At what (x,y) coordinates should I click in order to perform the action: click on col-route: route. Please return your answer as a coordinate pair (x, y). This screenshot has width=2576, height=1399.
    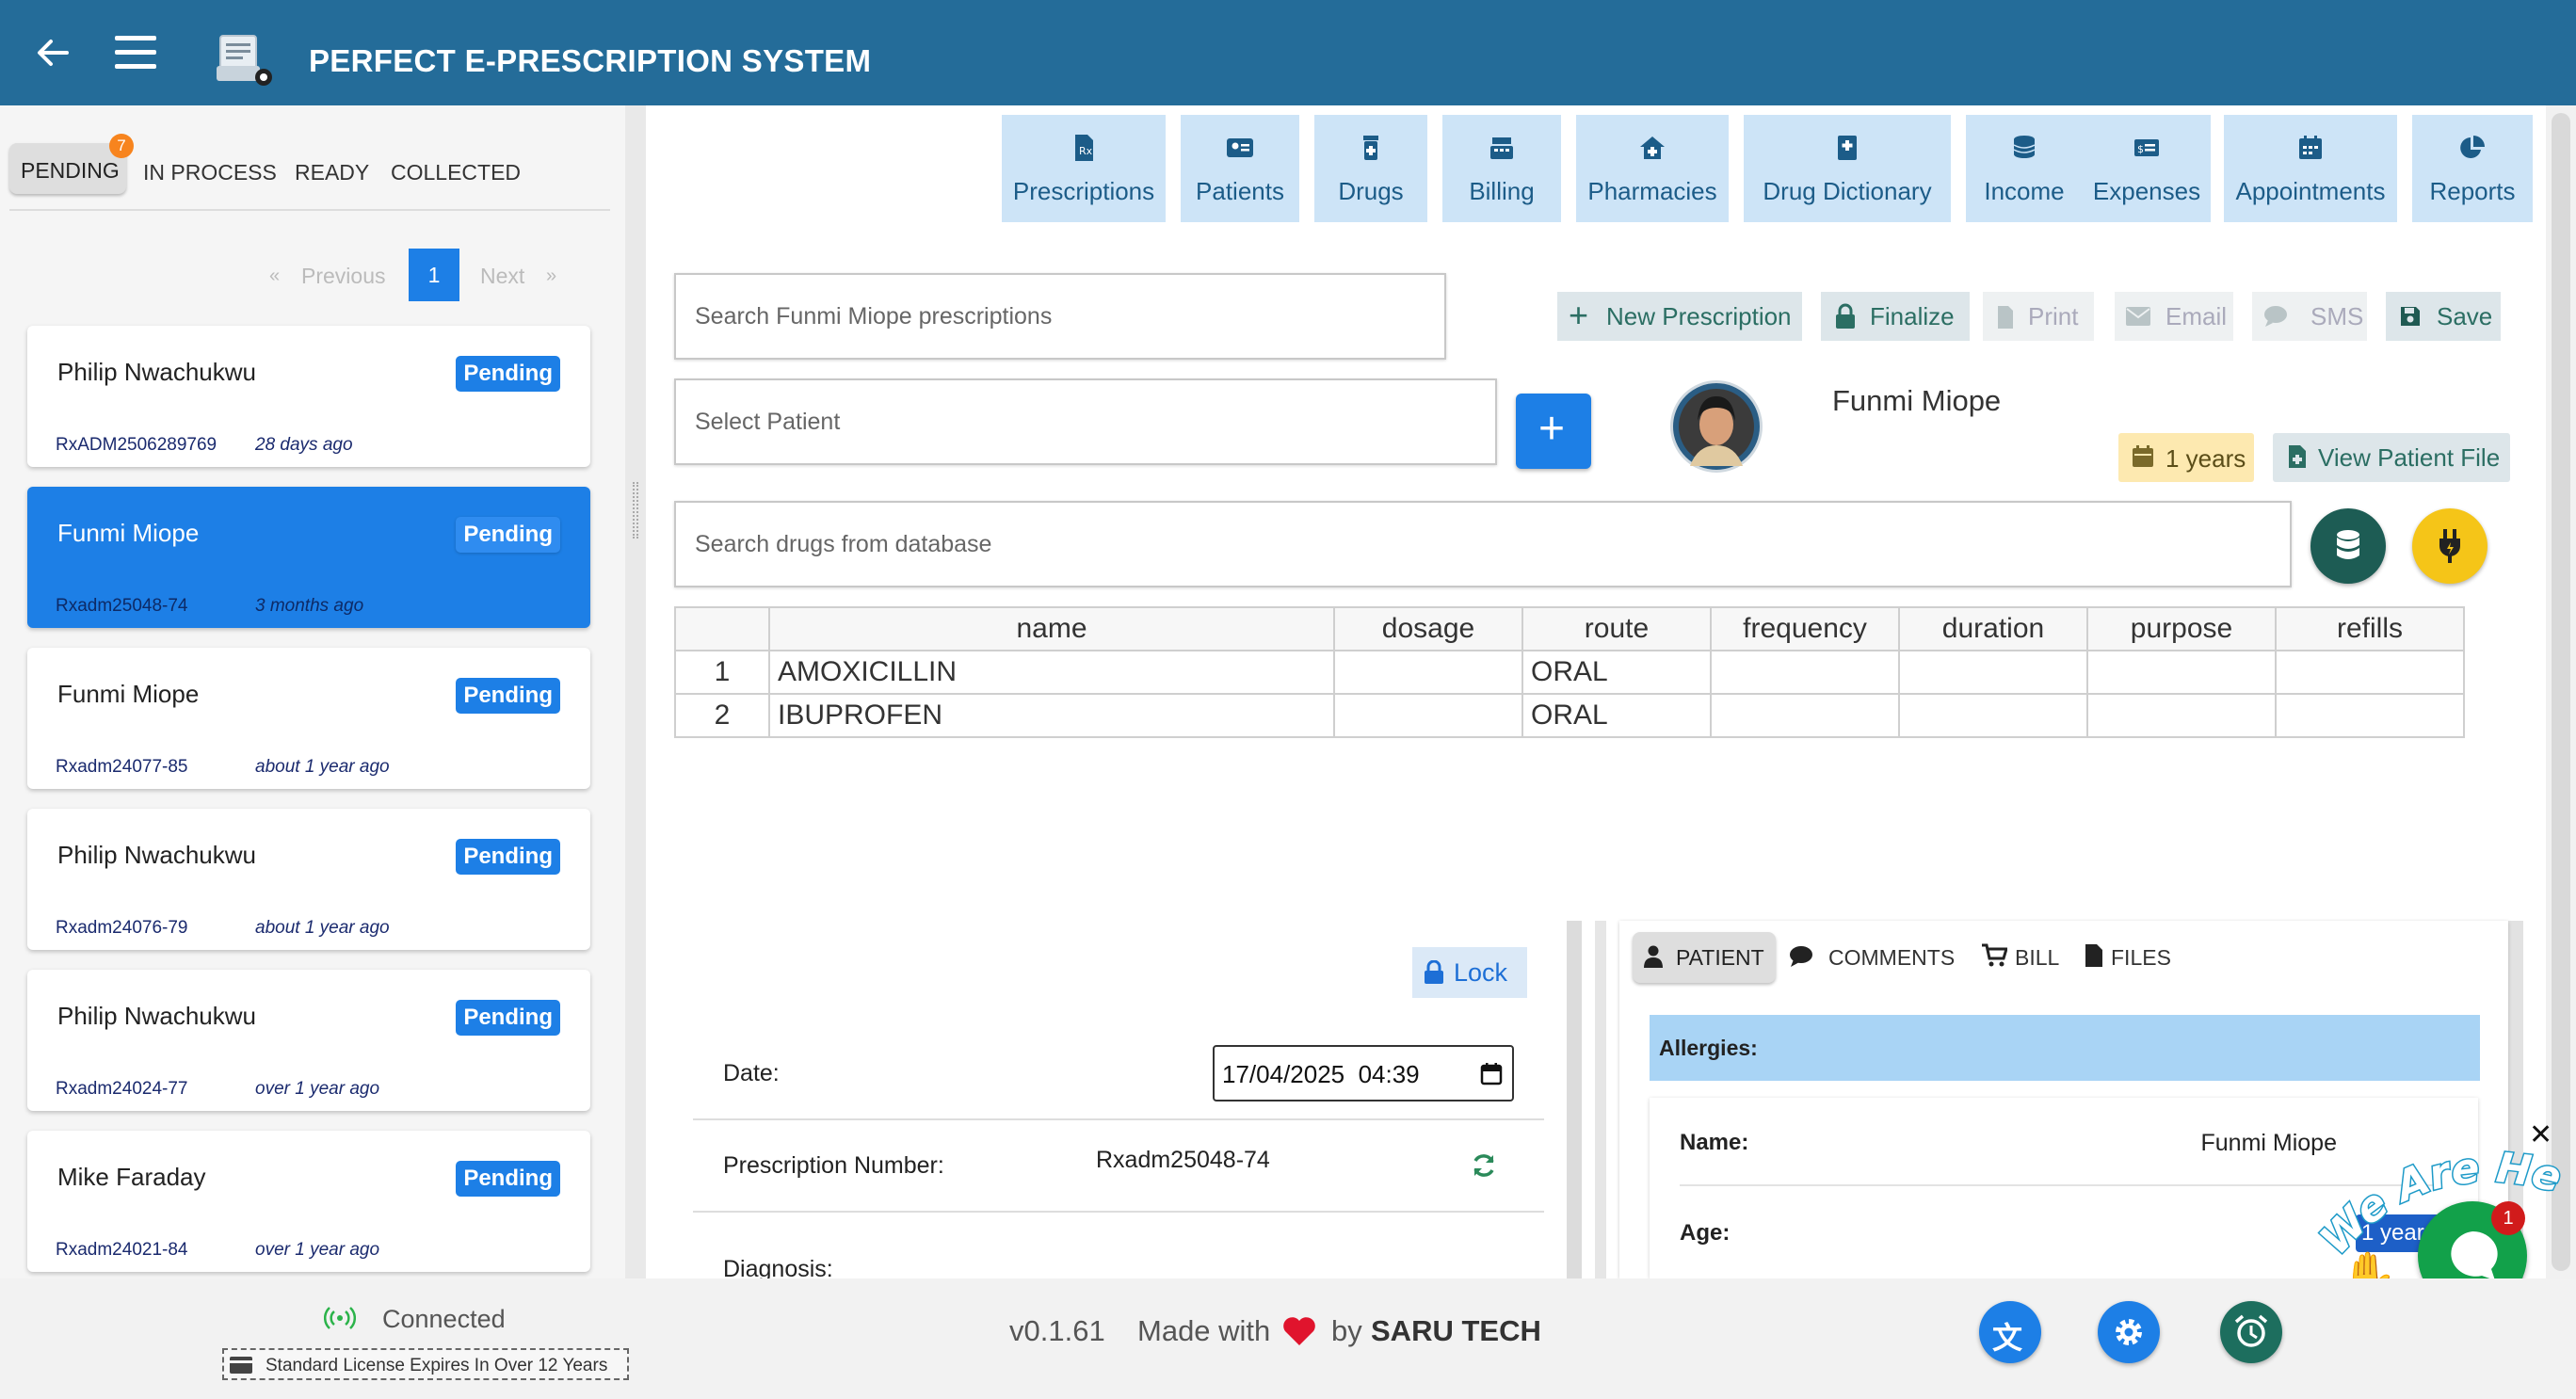
    Looking at the image, I should click on (1616, 628).